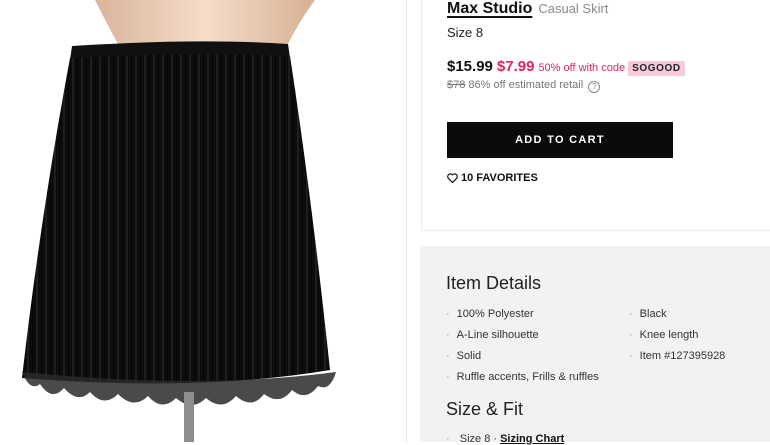 This screenshot has height=445, width=770. I want to click on product-title: Max Studio Casual Skirt, so click(527, 9).